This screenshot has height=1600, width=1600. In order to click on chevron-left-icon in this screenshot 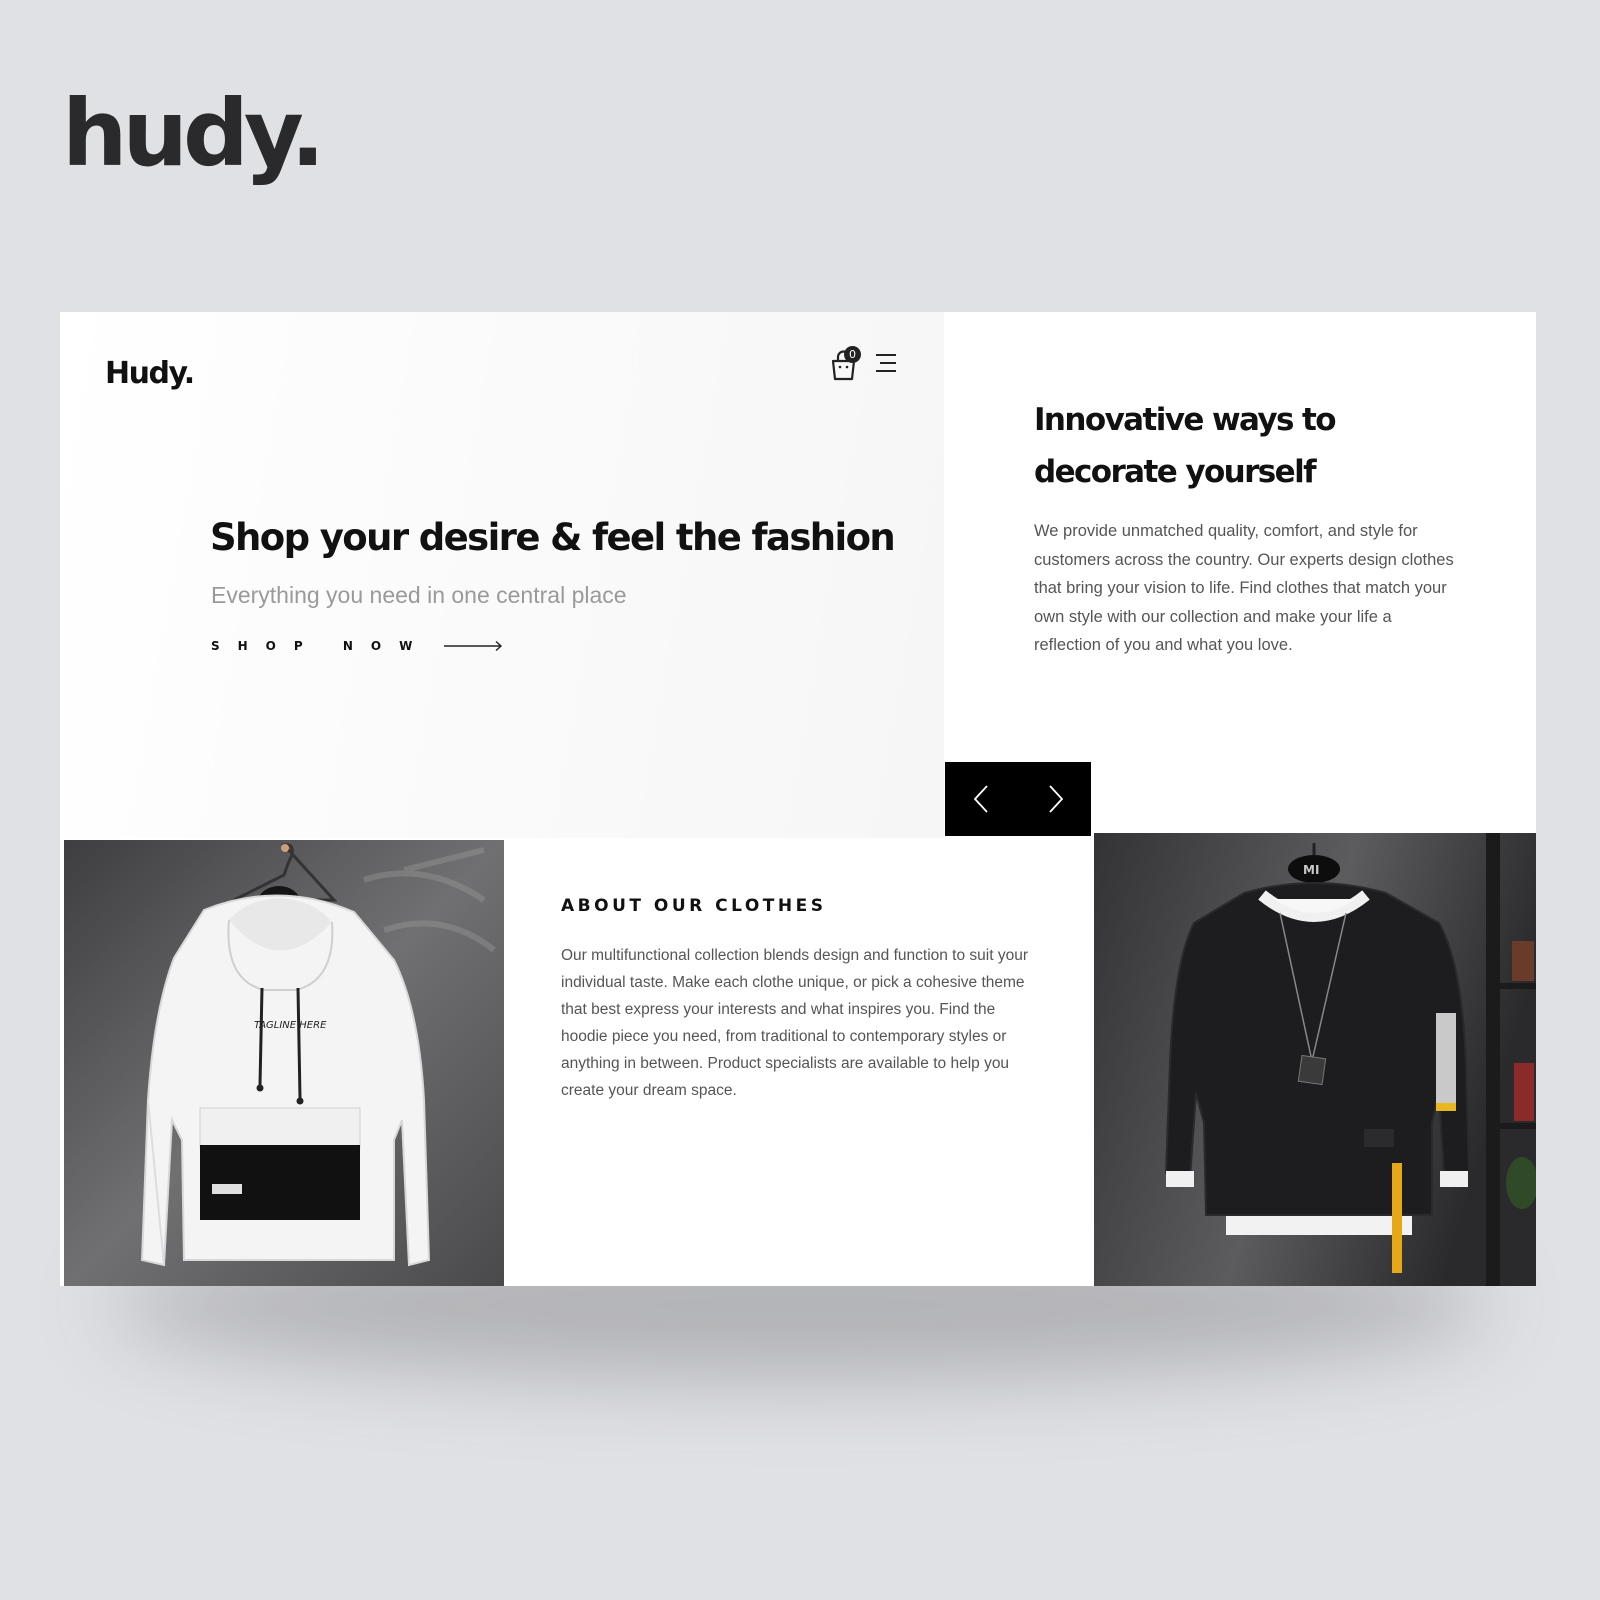, I will do `click(980, 799)`.